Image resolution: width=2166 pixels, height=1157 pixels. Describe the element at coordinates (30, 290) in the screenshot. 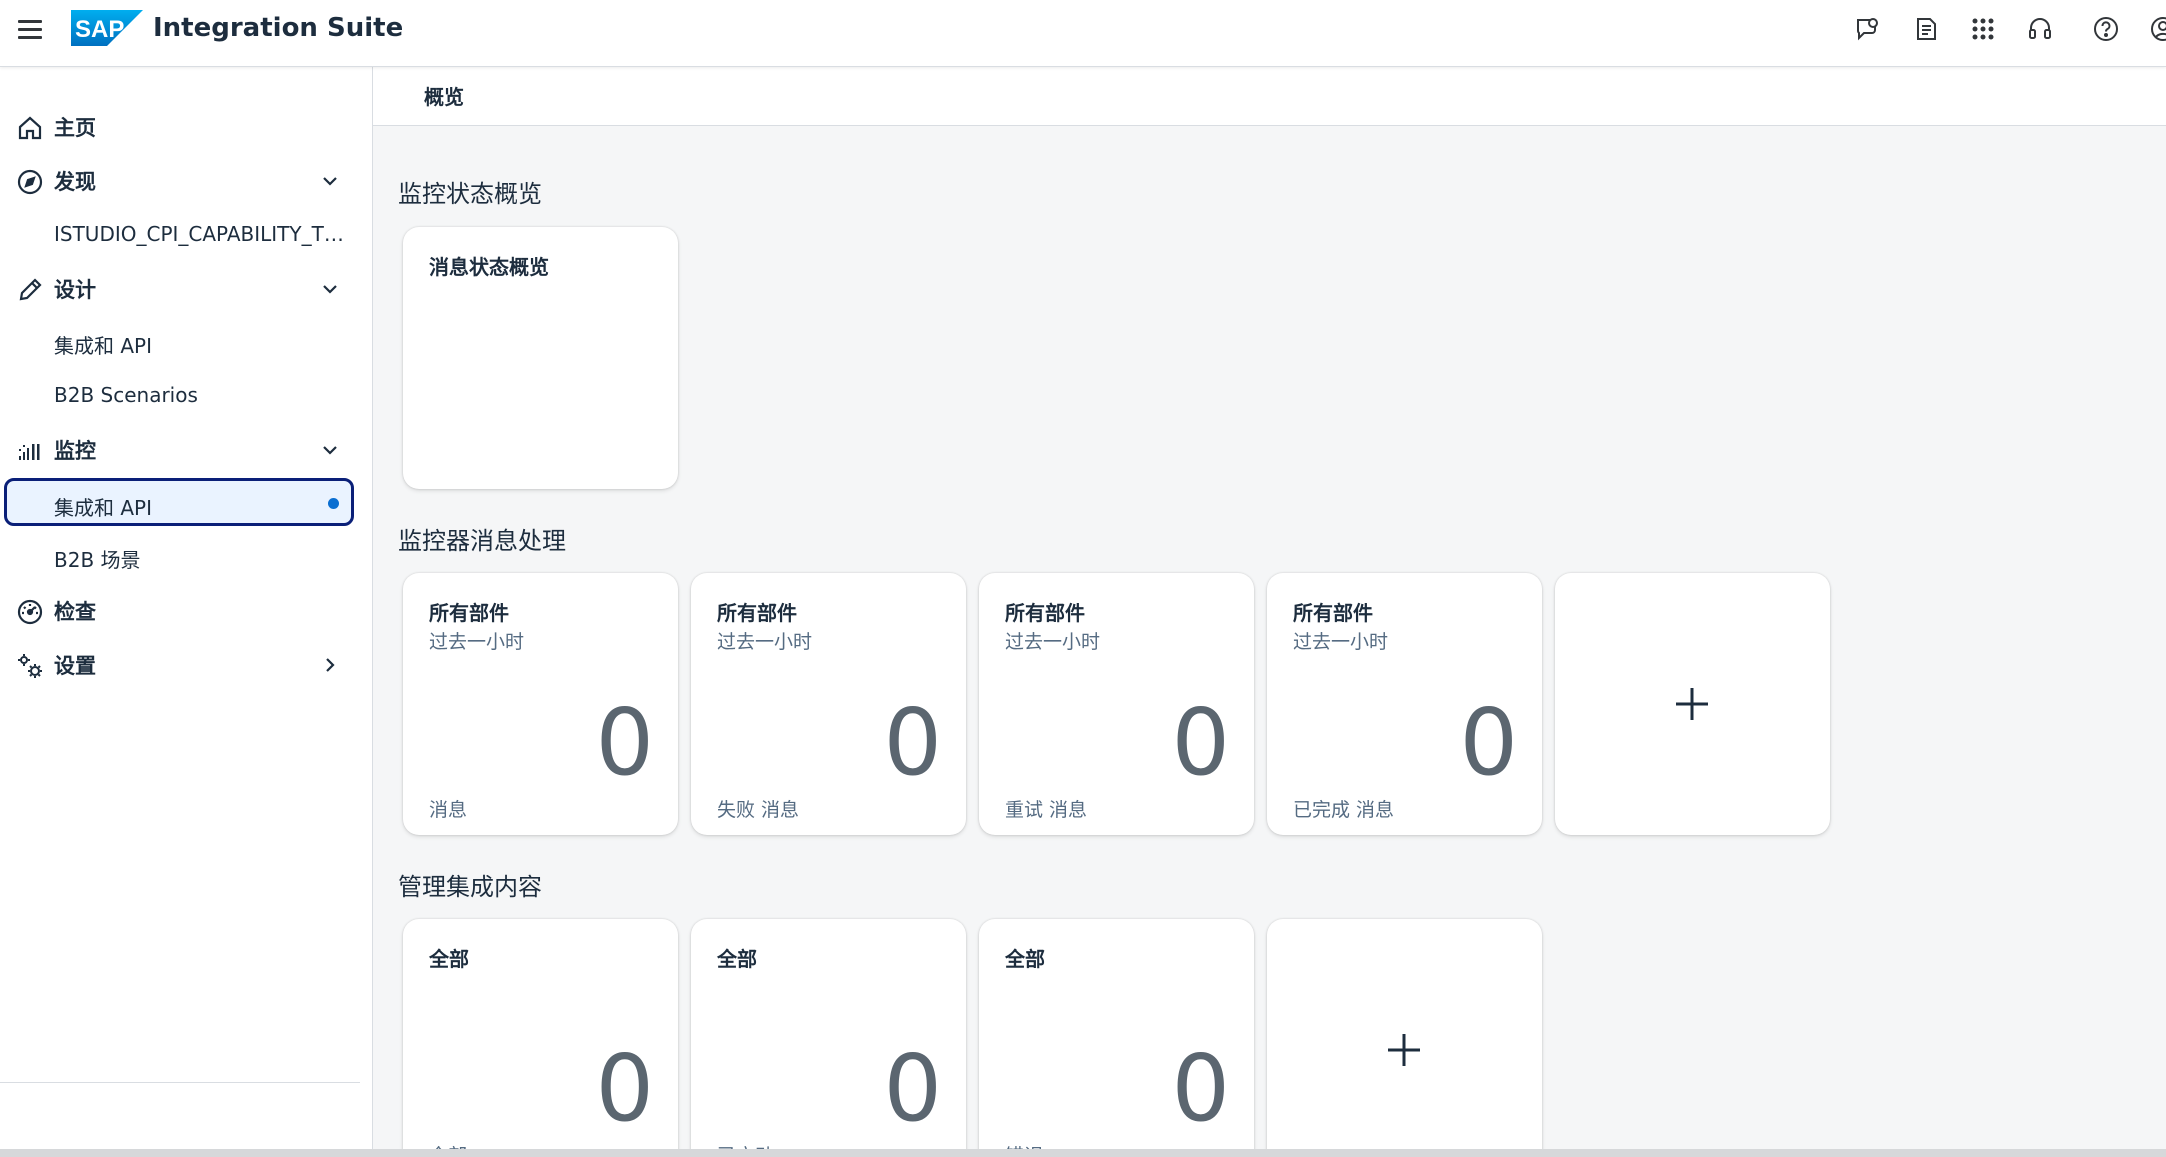

I see `pencil-icon` at that location.